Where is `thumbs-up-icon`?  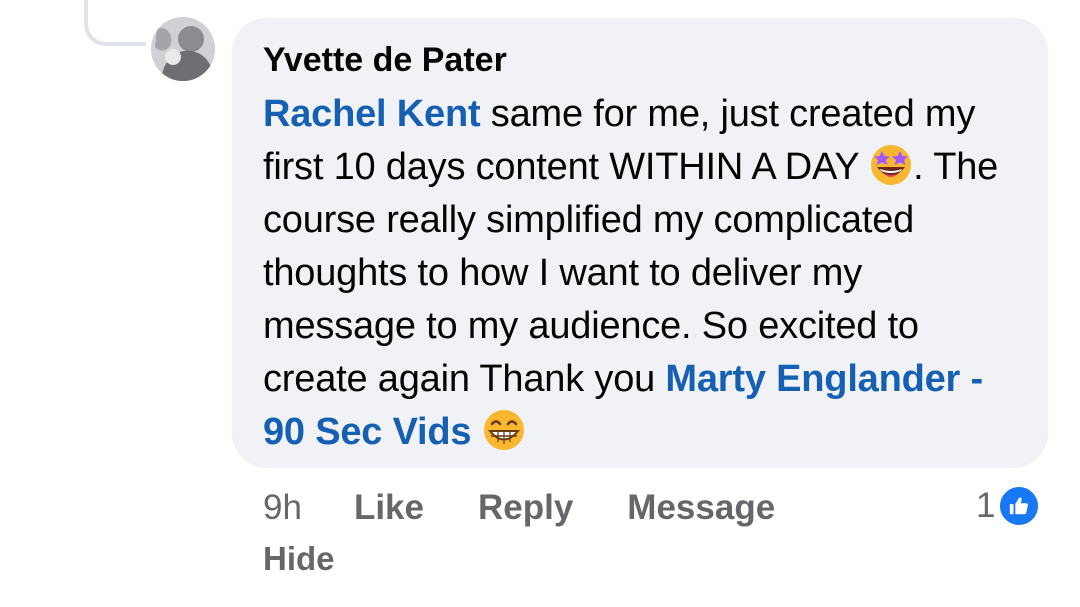
thumbs-up-icon is located at coordinates (1019, 506).